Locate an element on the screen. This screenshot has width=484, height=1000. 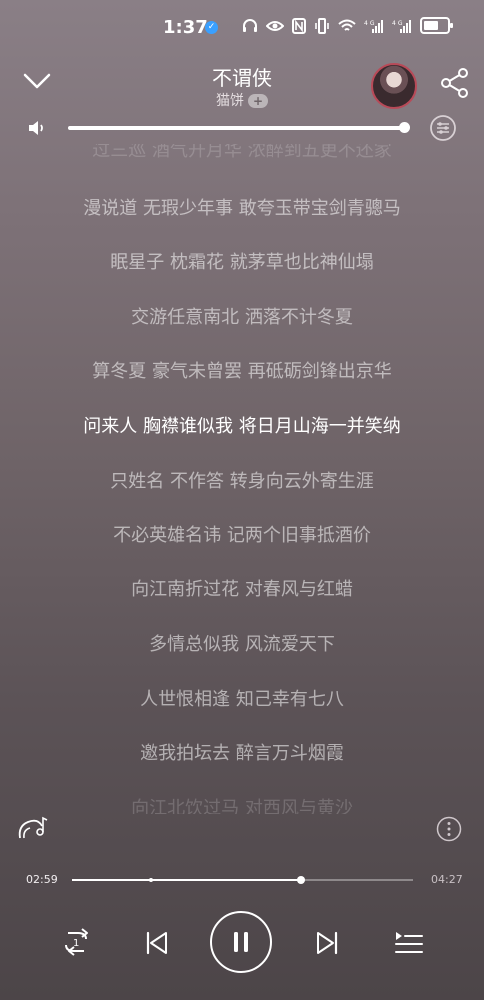
lyric-line: 漫说道 无瑕少年事 敢夸玉带宝剑青骢马 is located at coordinates (242, 207).